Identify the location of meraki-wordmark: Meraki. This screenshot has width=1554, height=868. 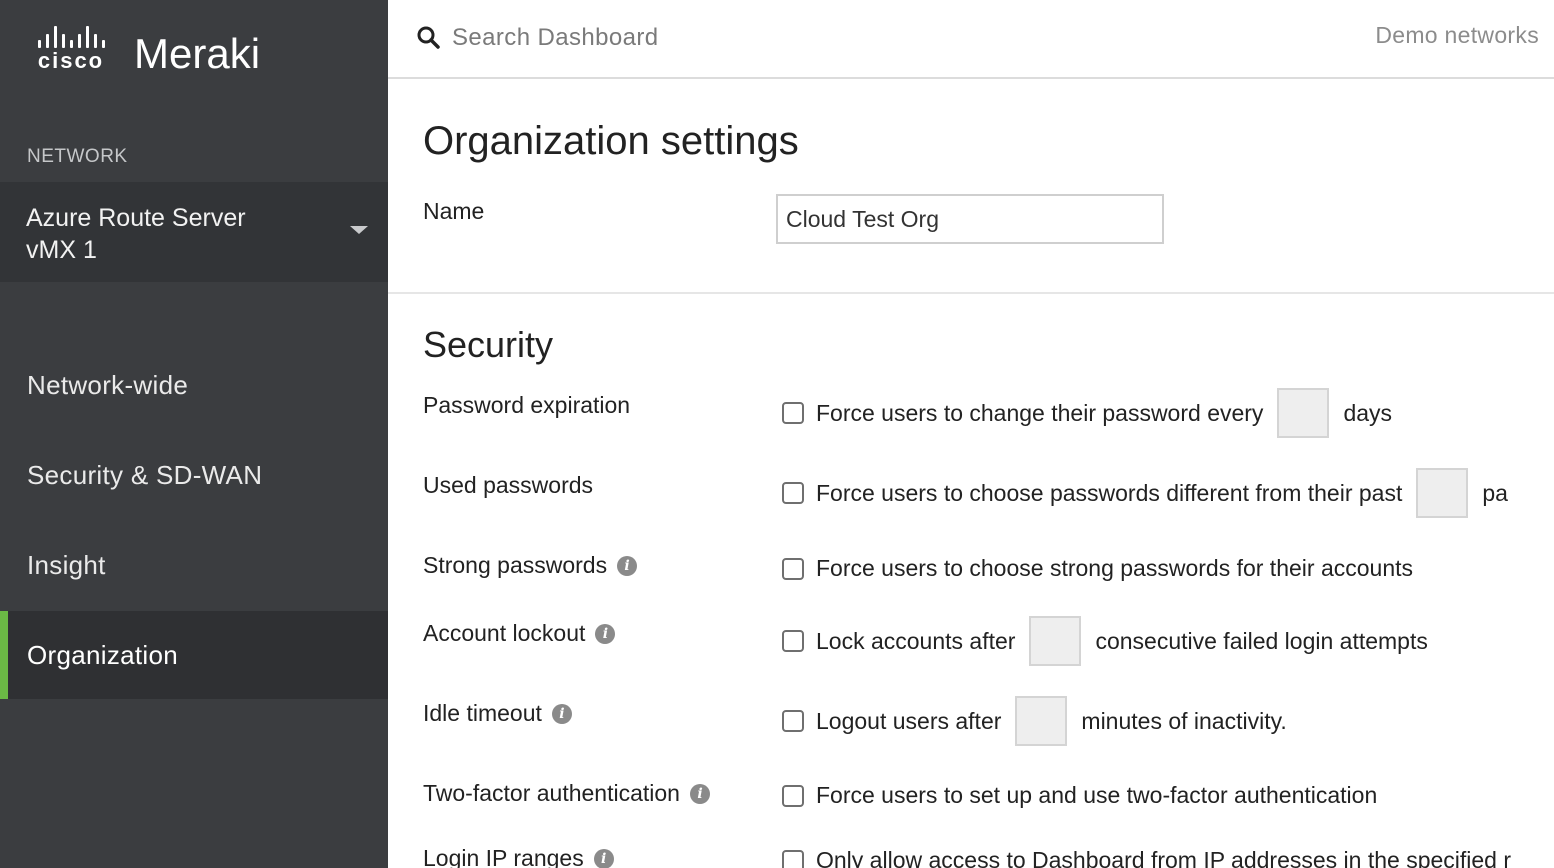
(197, 53).